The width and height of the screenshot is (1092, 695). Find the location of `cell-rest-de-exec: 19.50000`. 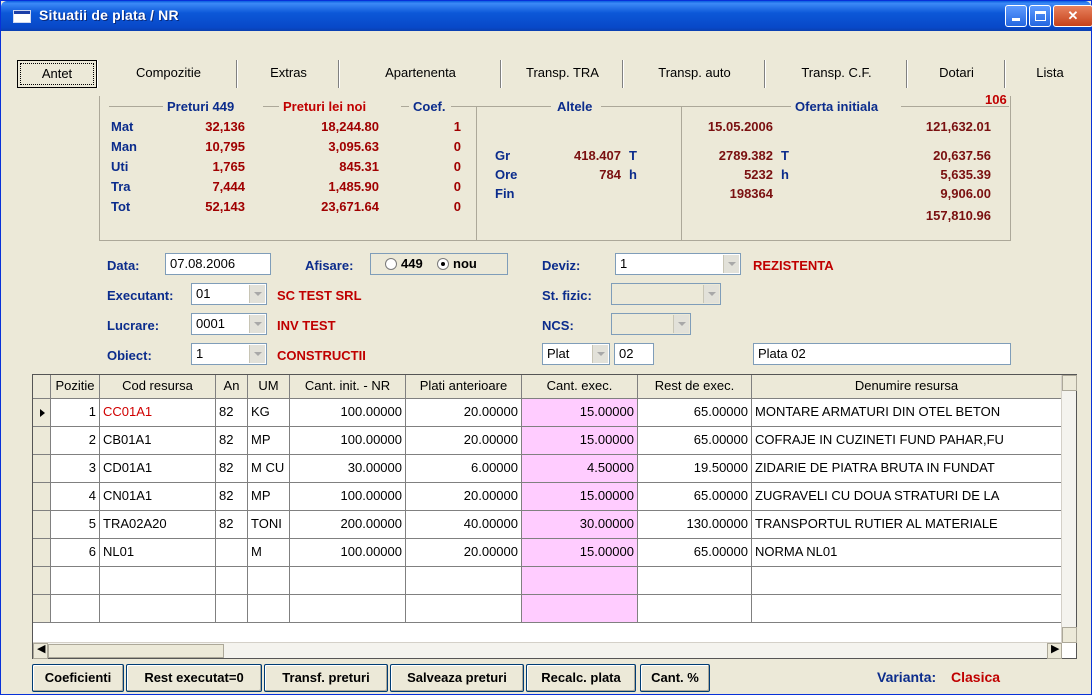

cell-rest-de-exec: 19.50000 is located at coordinates (695, 469).